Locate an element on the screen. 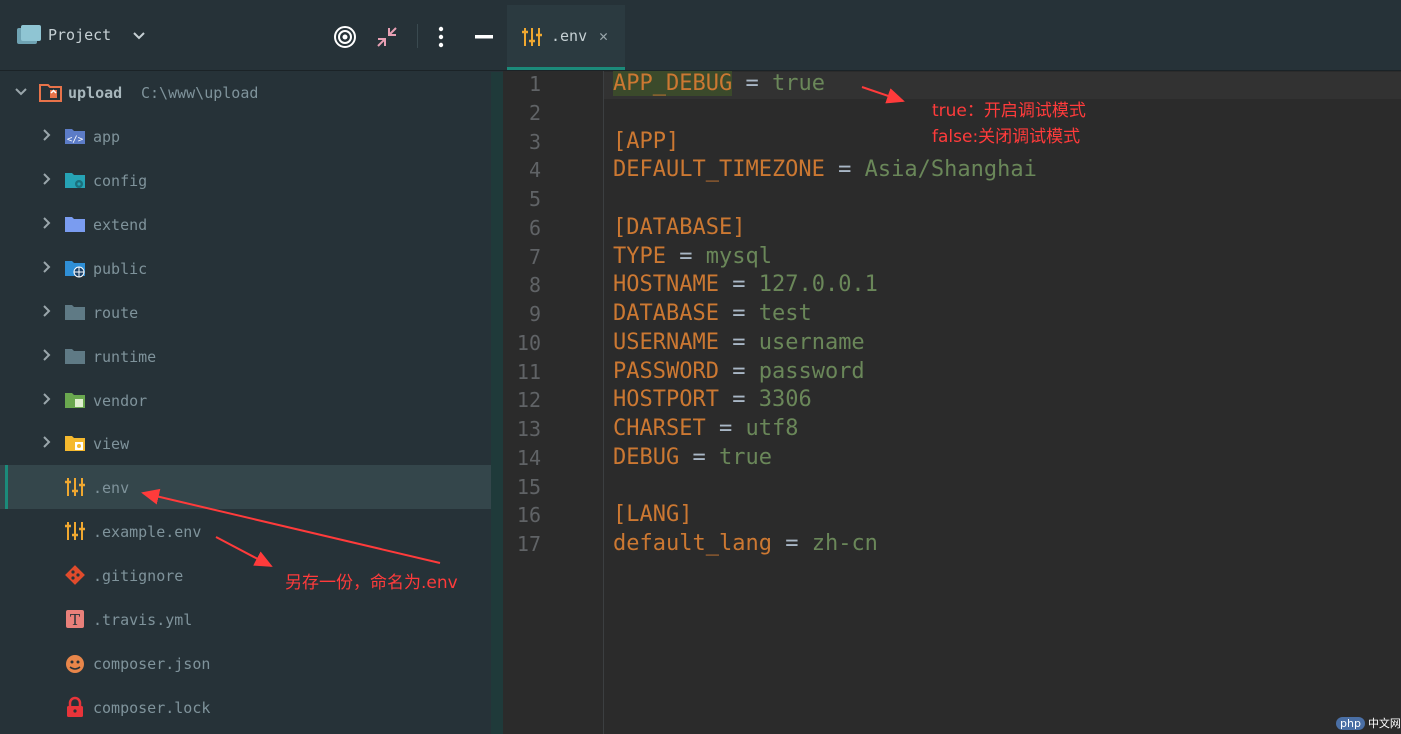 The width and height of the screenshot is (1401, 734). code-line: [APP] is located at coordinates (646, 142).